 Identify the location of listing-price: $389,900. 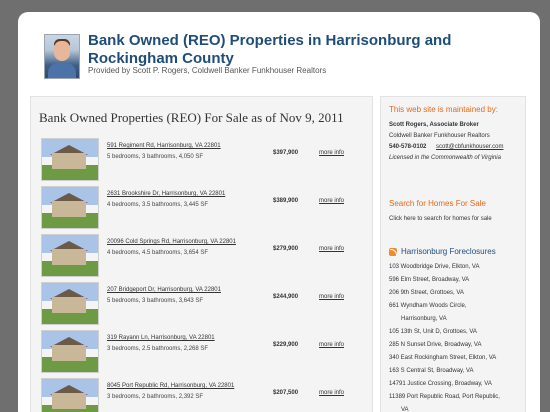
(286, 201).